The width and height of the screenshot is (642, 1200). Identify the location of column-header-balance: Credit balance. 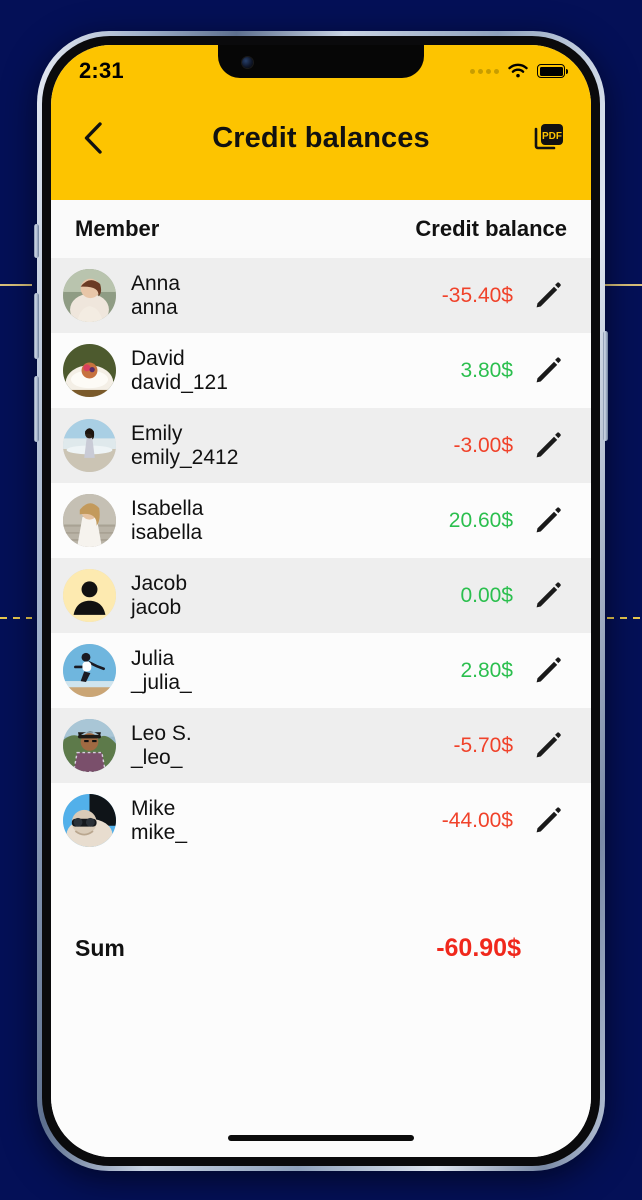
(491, 228).